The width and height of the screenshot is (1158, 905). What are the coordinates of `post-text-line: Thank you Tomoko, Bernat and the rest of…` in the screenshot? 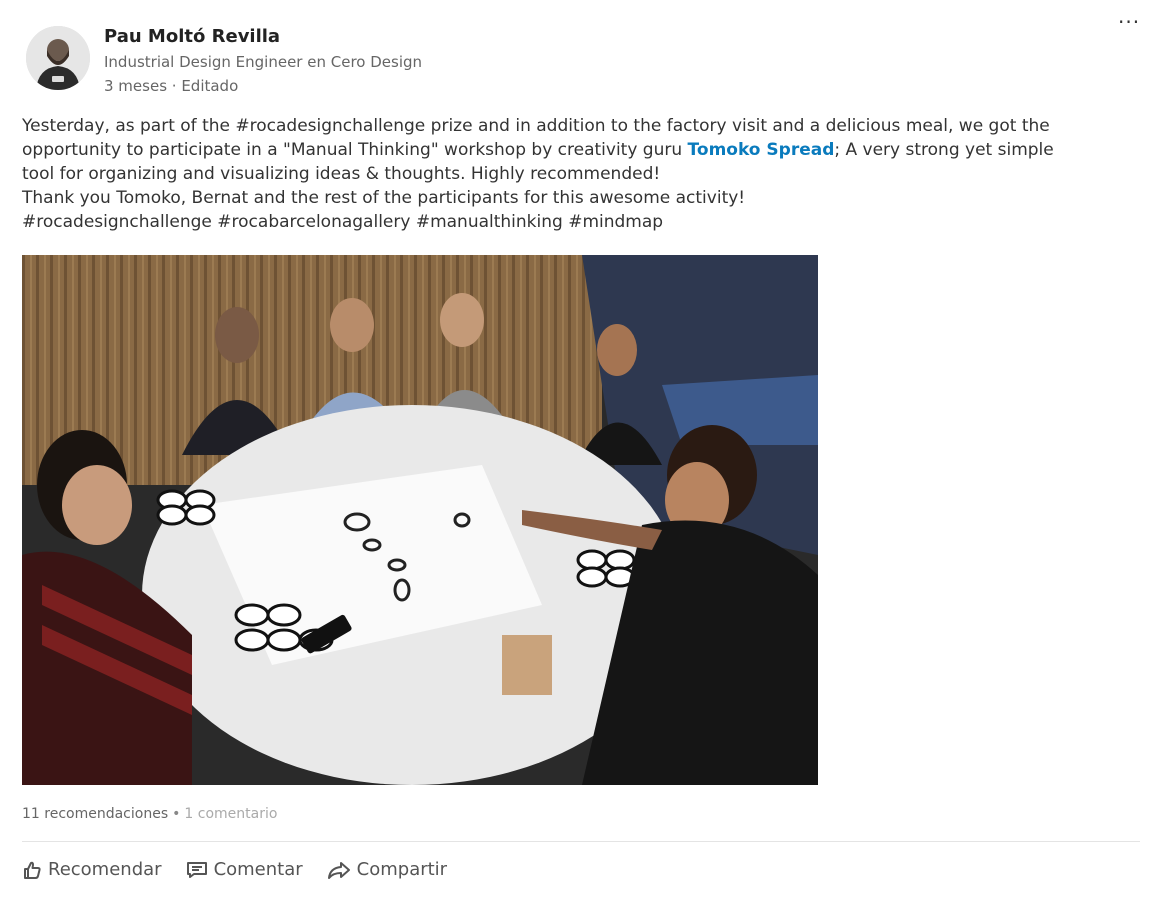 It's located at (384, 198).